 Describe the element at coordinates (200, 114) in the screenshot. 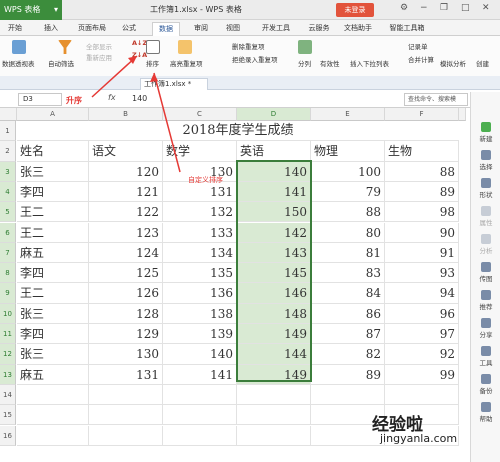

I see `column-header-c: C` at that location.